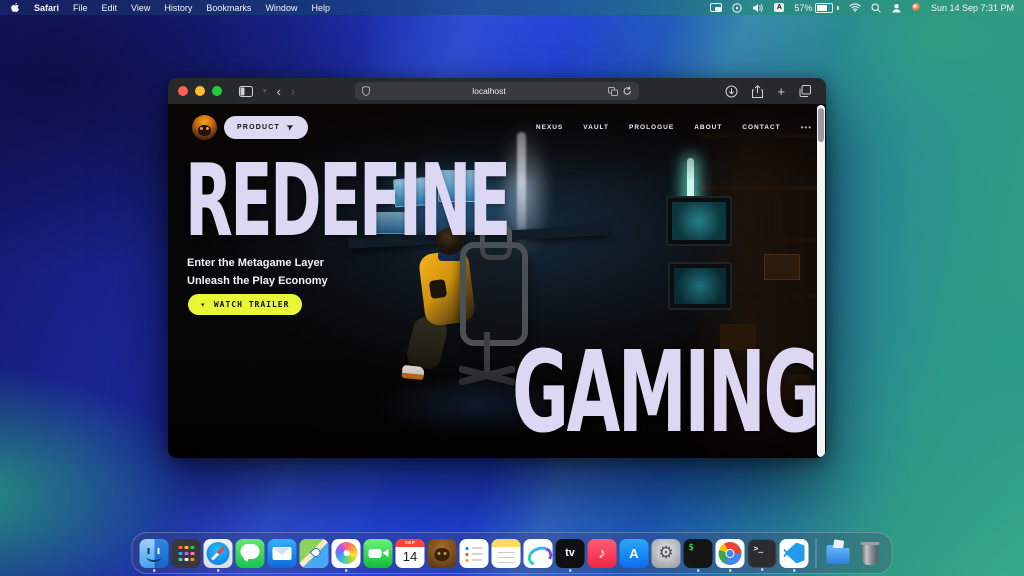 This screenshot has width=1024, height=576. Describe the element at coordinates (803, 7) in the screenshot. I see `battery-percent: 57%` at that location.